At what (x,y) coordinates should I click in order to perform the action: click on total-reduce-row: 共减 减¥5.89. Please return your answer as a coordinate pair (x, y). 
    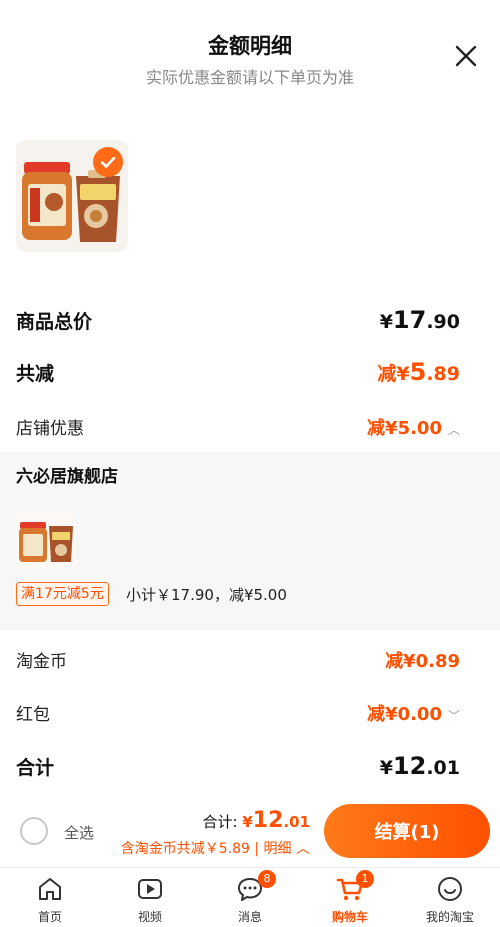
    Looking at the image, I should click on (238, 372).